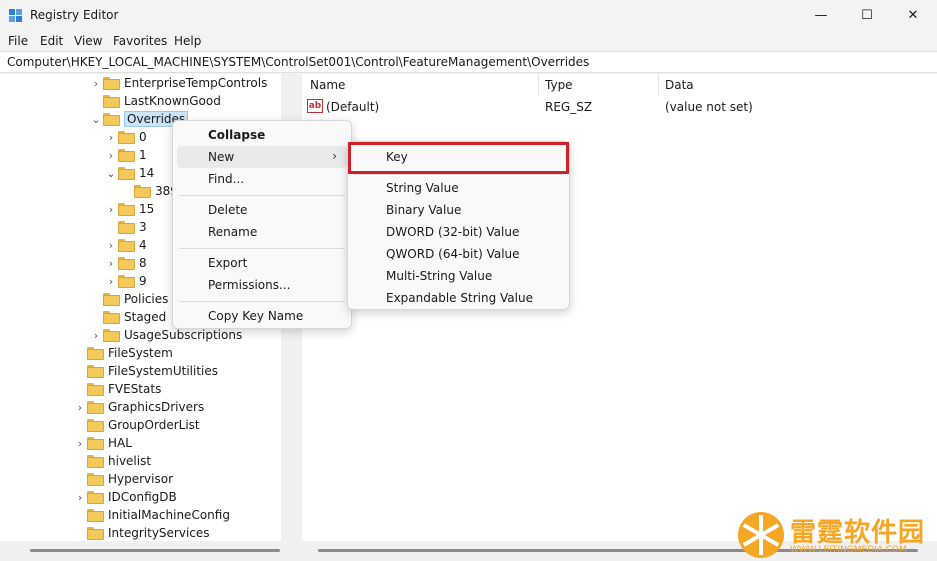 Image resolution: width=937 pixels, height=561 pixels. Describe the element at coordinates (221, 157) in the screenshot. I see `menu-item-new-label: New` at that location.